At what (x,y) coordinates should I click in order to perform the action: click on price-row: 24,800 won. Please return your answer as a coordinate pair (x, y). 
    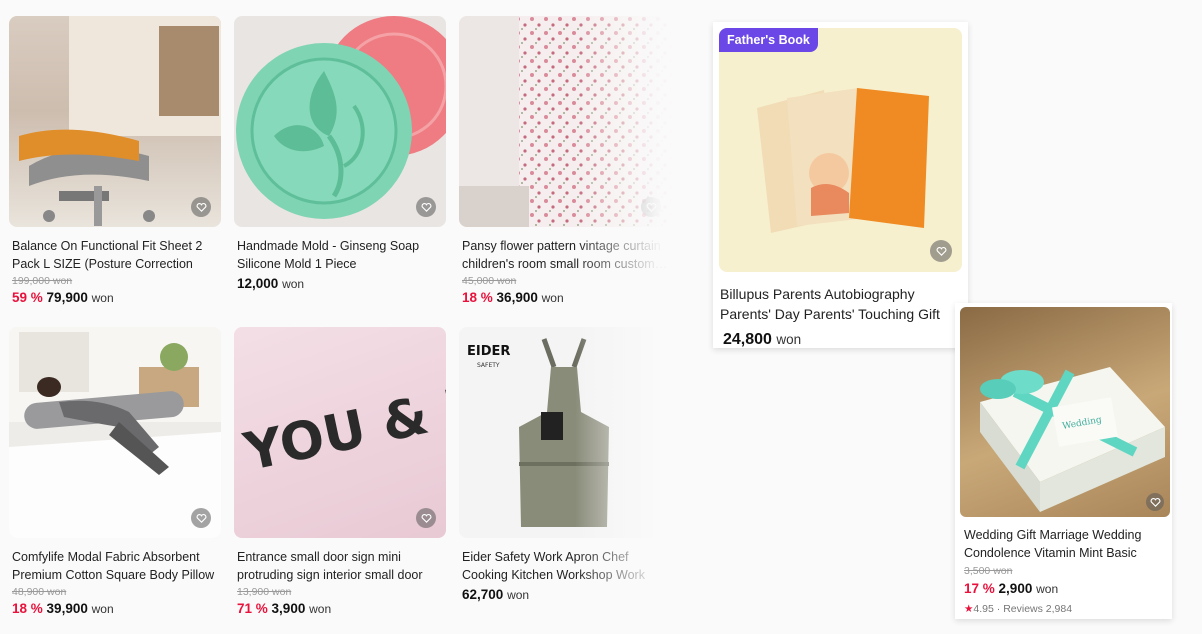
    Looking at the image, I should click on (762, 340).